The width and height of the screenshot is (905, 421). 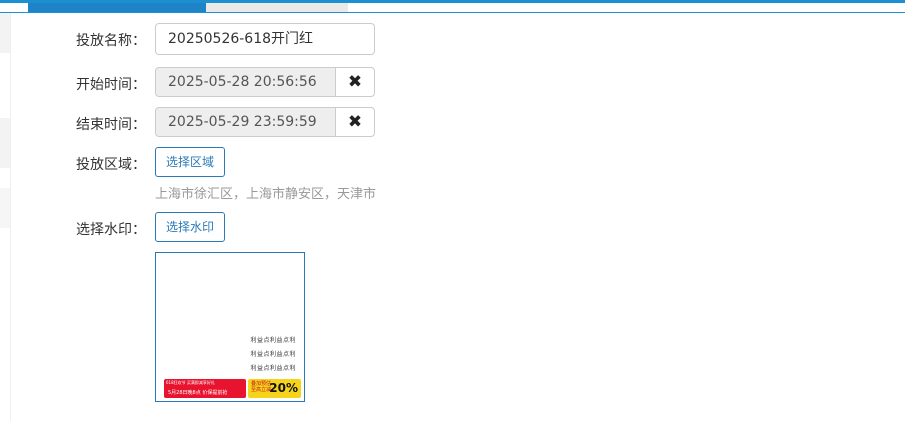 I want to click on end-time-group: 2025-05-29 23:59:59 ✖, so click(x=265, y=122).